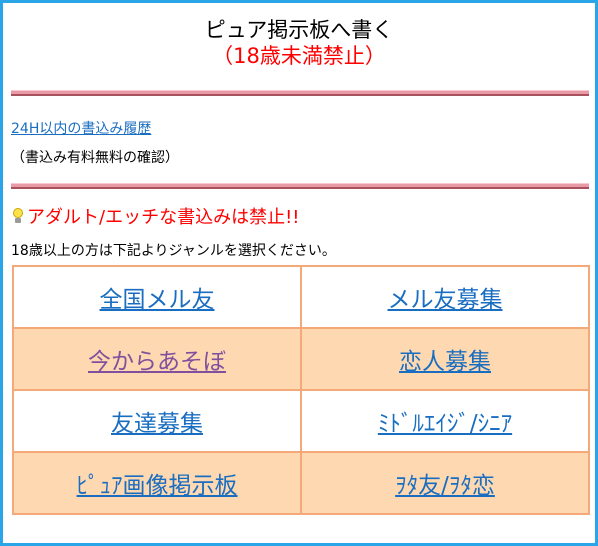 The height and width of the screenshot is (546, 598). Describe the element at coordinates (95, 158) in the screenshot. I see `history-note: （書込み有料無料の確認）` at that location.